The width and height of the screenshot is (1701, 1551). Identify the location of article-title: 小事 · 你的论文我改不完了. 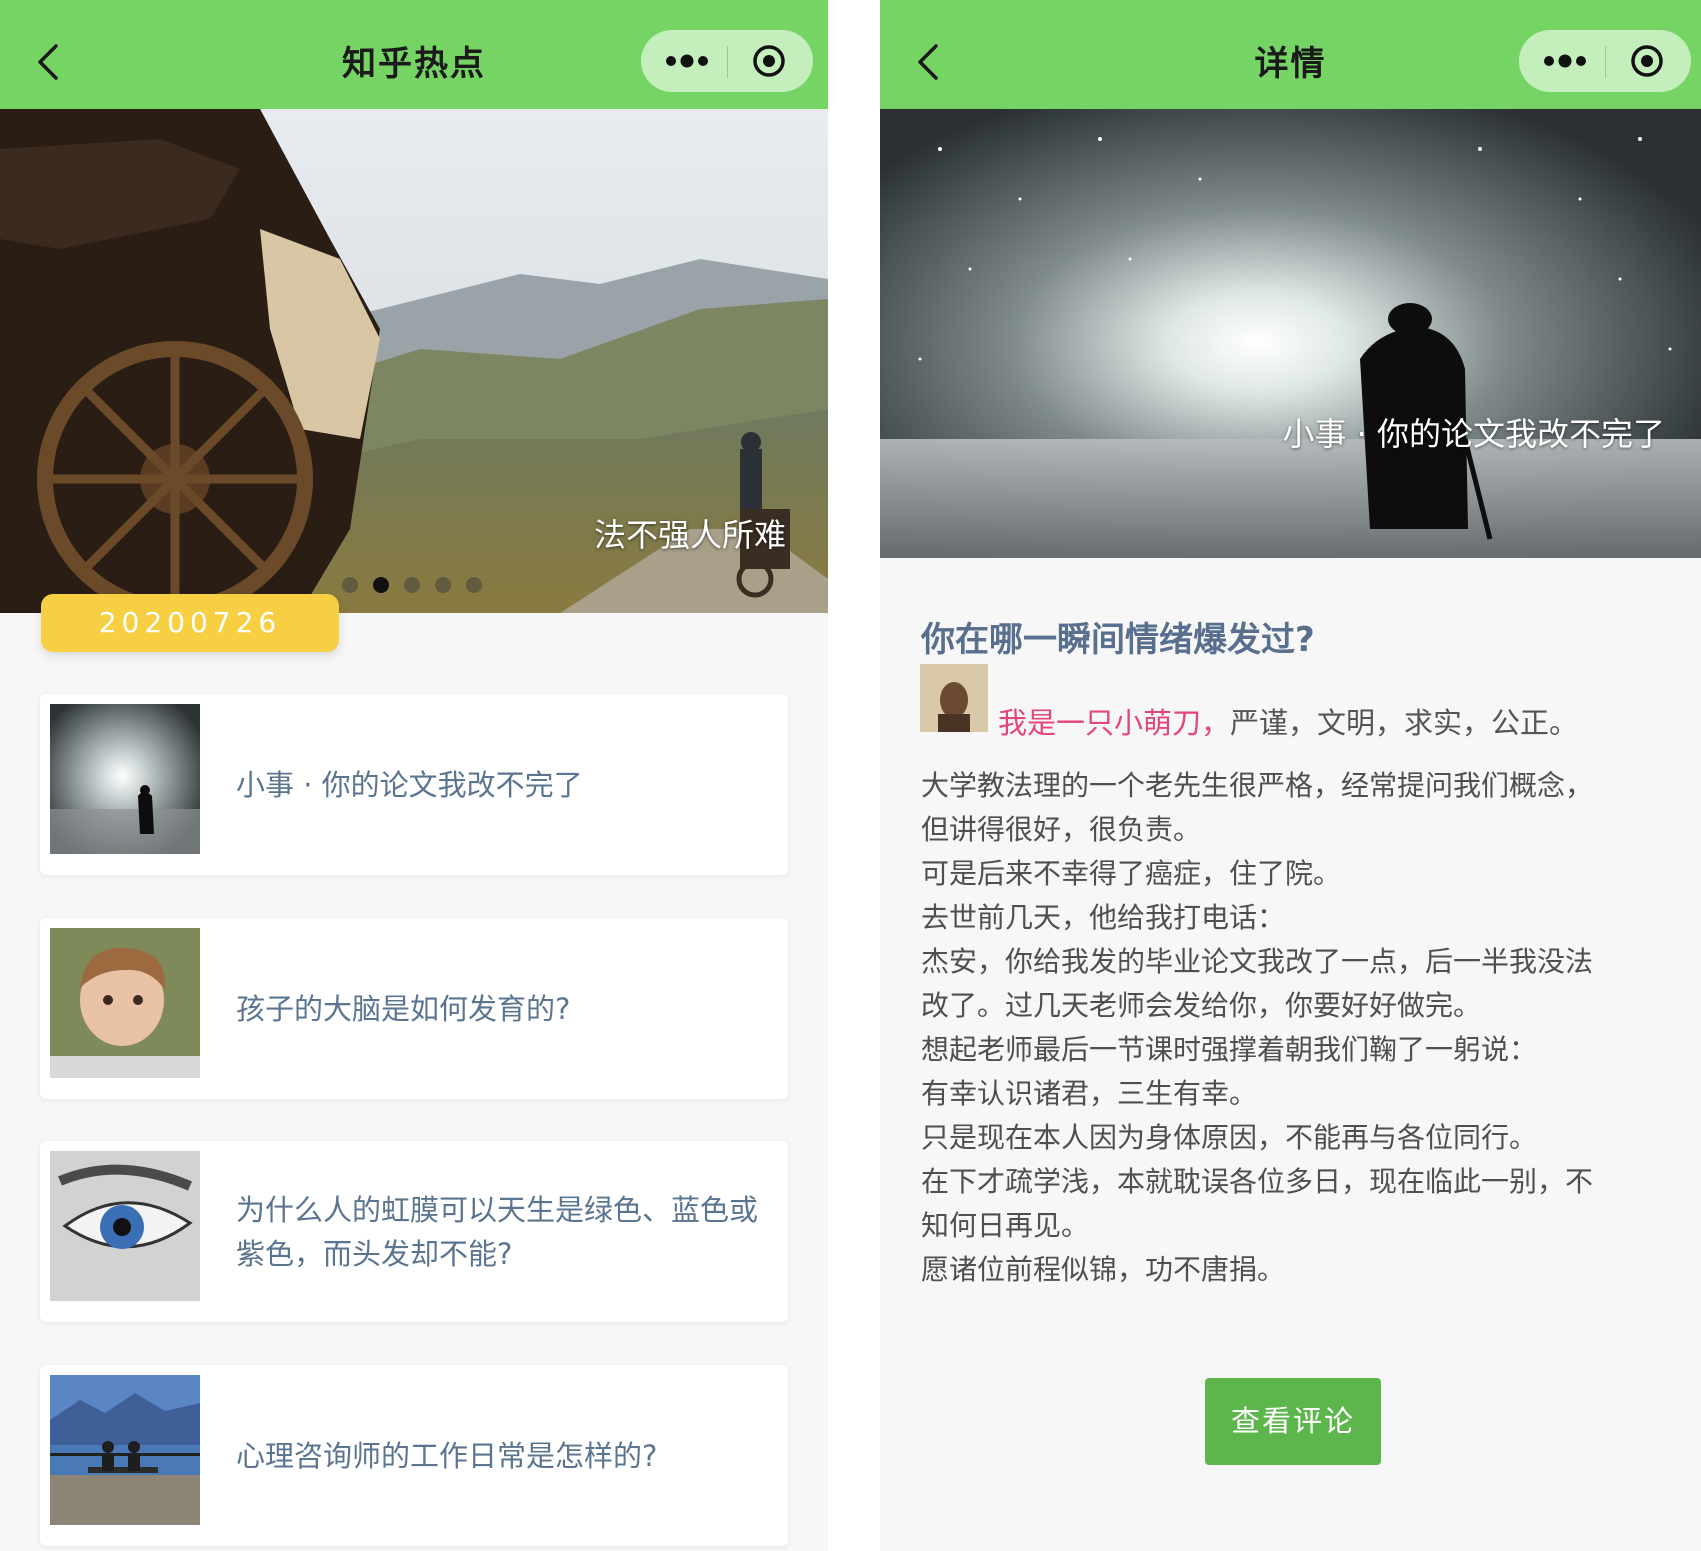
(409, 784).